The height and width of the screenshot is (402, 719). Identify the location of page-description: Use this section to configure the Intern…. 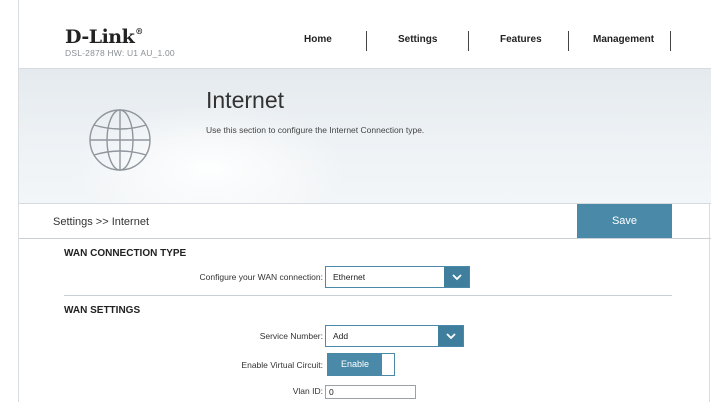
(315, 130).